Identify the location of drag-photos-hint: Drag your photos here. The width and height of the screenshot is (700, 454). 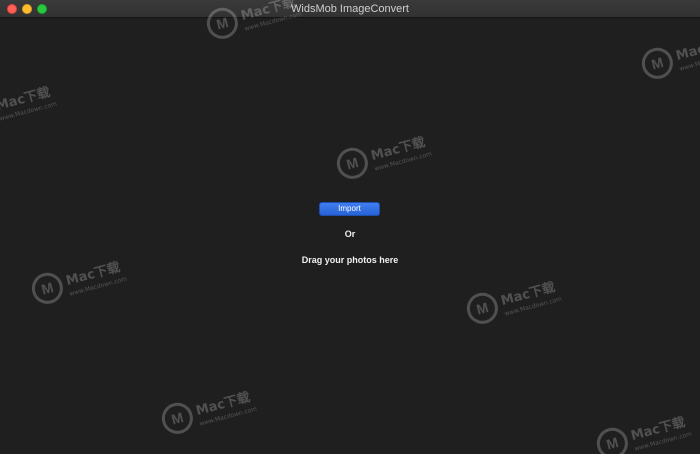
(350, 260).